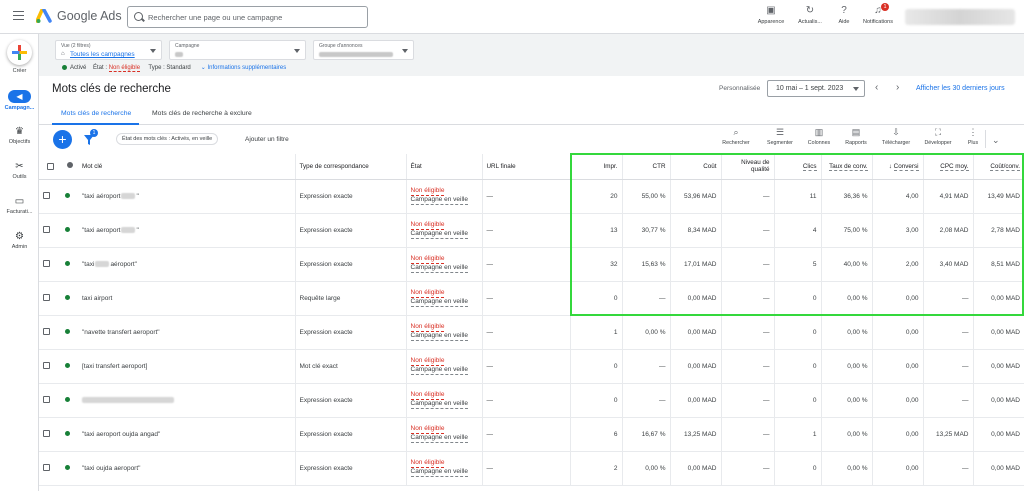  I want to click on search-box: Rechercher une page ou une campagne, so click(247, 17).